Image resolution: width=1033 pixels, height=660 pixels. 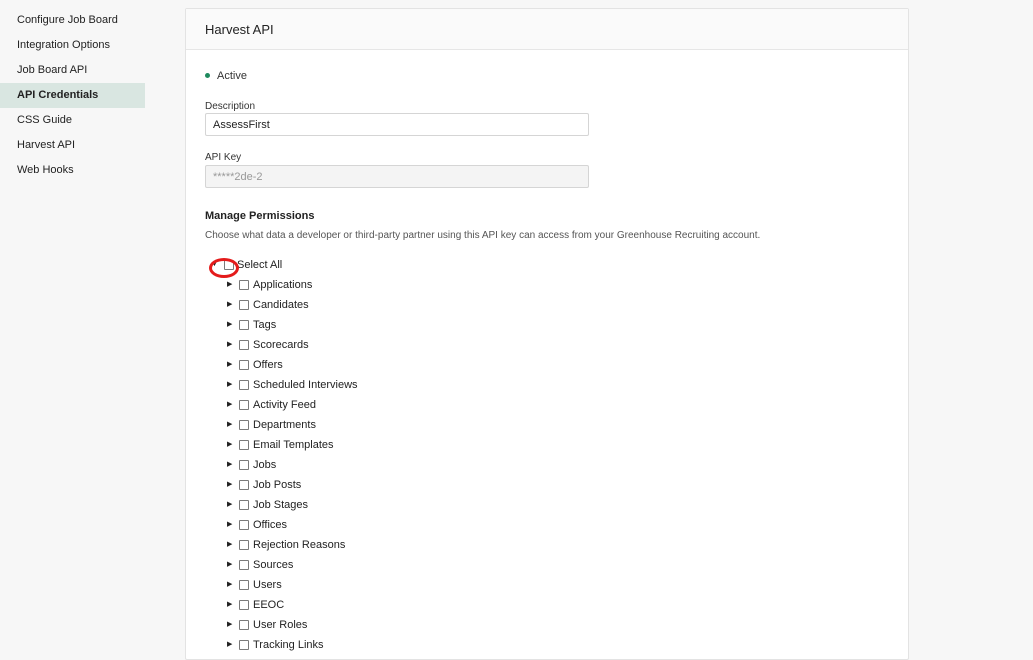 I want to click on permission-checkbox-sources, so click(x=244, y=565).